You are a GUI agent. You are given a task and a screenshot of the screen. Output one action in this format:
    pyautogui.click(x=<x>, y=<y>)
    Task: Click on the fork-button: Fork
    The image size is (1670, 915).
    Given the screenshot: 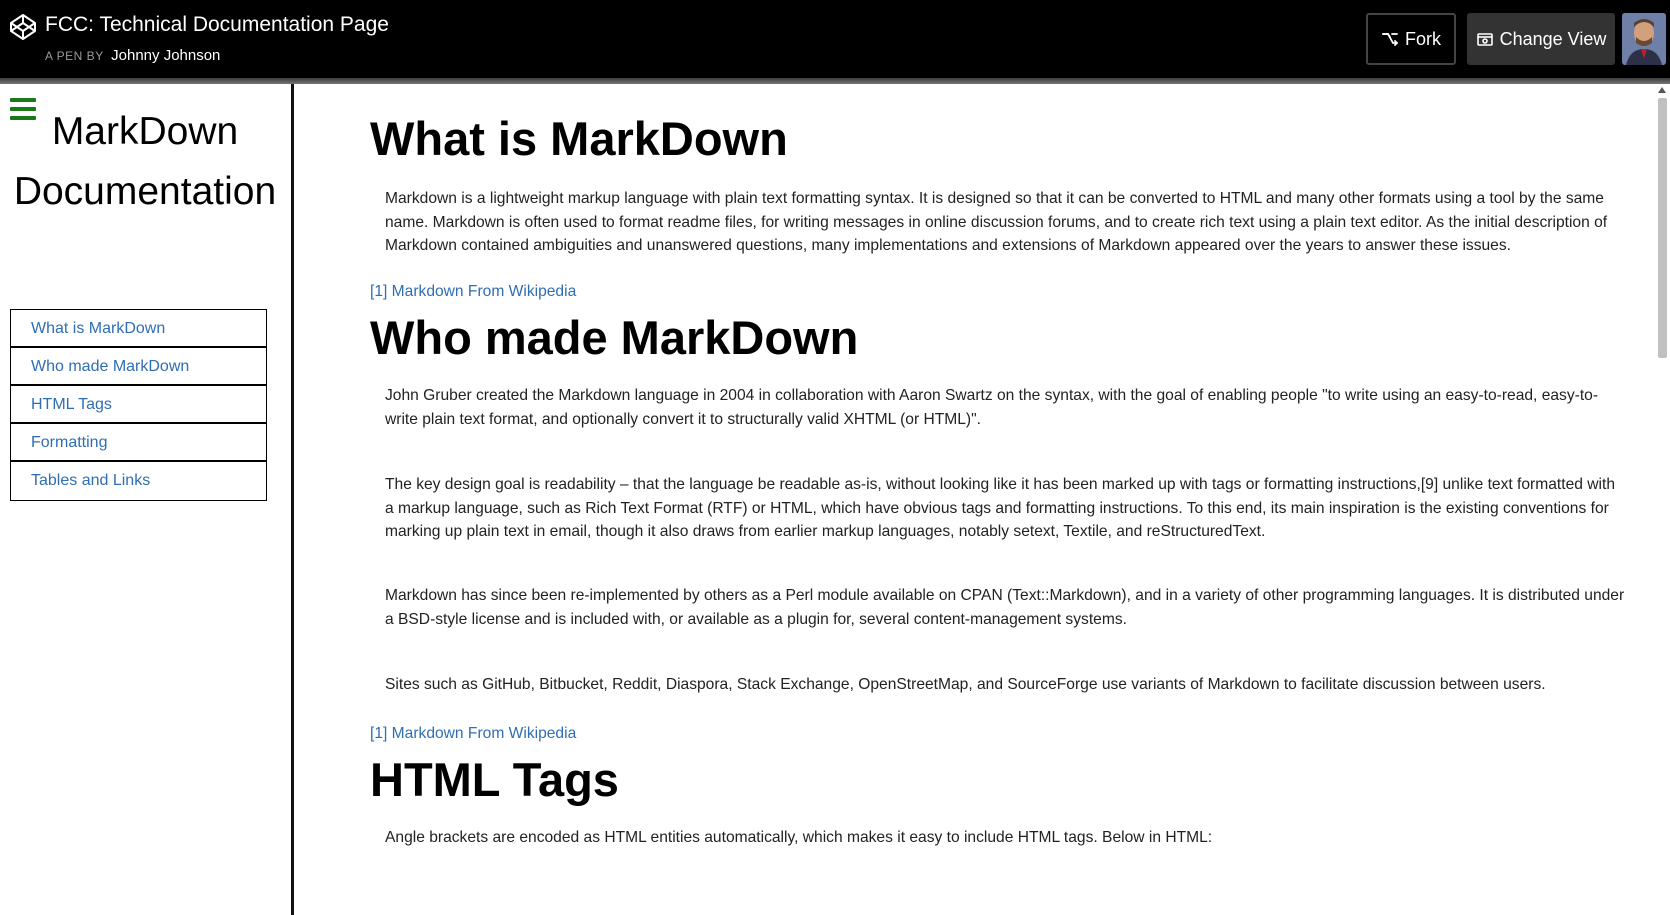 What is the action you would take?
    pyautogui.click(x=1411, y=39)
    